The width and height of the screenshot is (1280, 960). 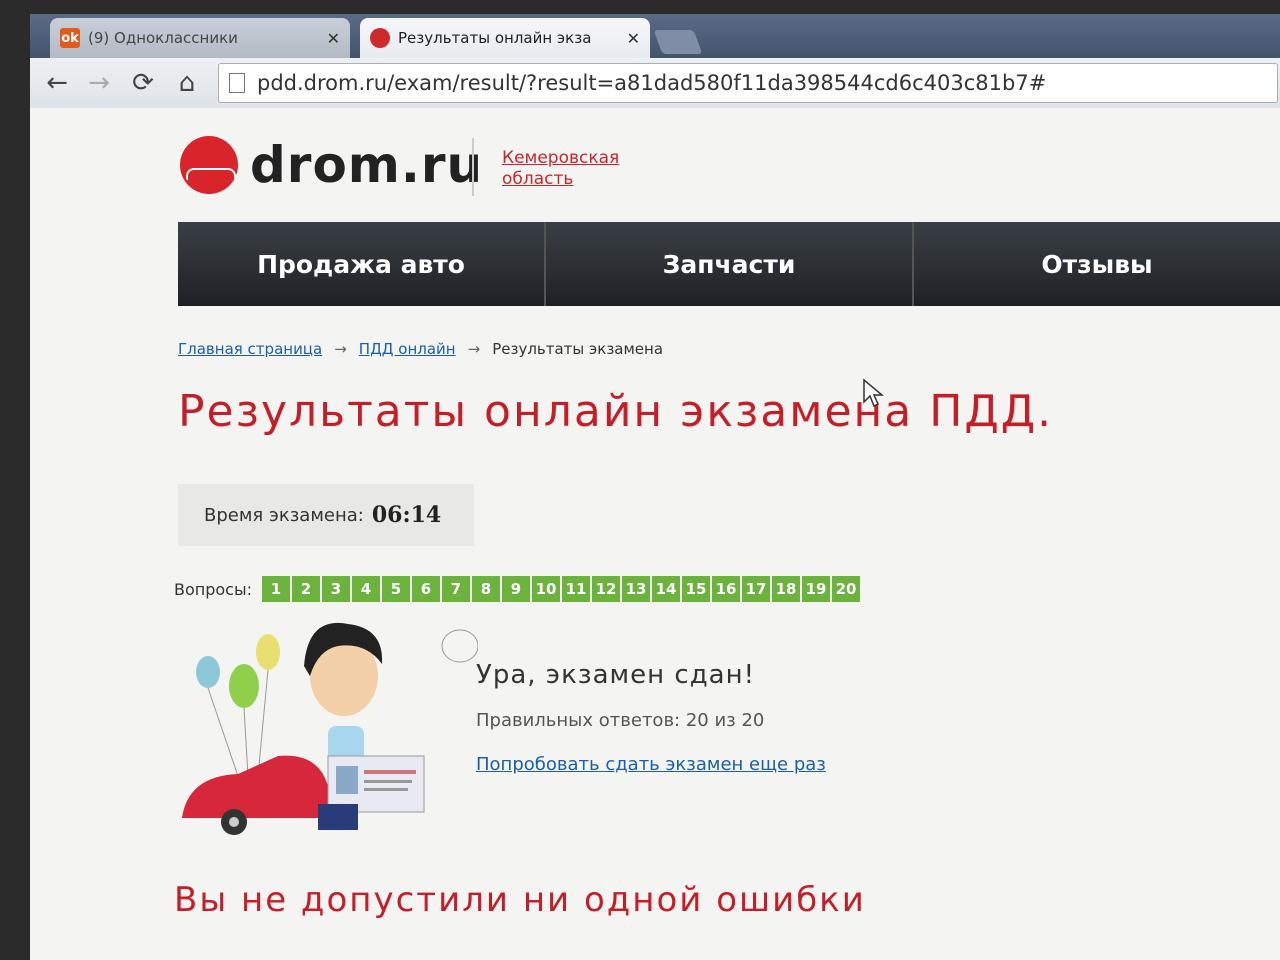 I want to click on balloon-blue-icon, so click(x=208, y=672).